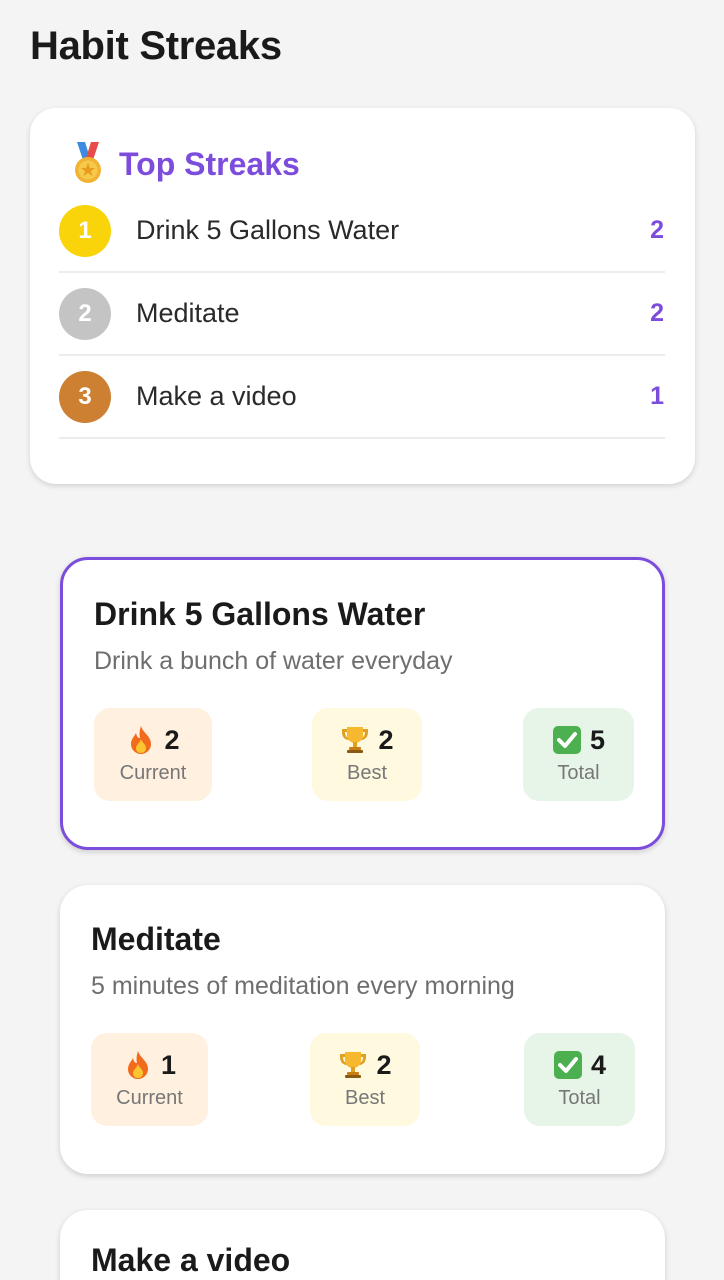 The width and height of the screenshot is (724, 1280). I want to click on top-streak-name: Meditate, so click(188, 313).